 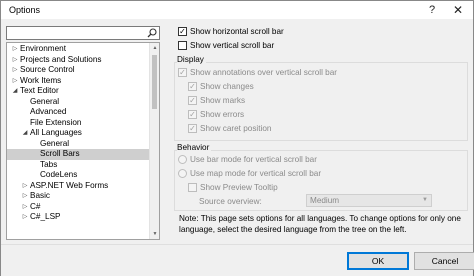 What do you see at coordinates (78, 91) in the screenshot?
I see `tree-item: ◢ Text Editor` at bounding box center [78, 91].